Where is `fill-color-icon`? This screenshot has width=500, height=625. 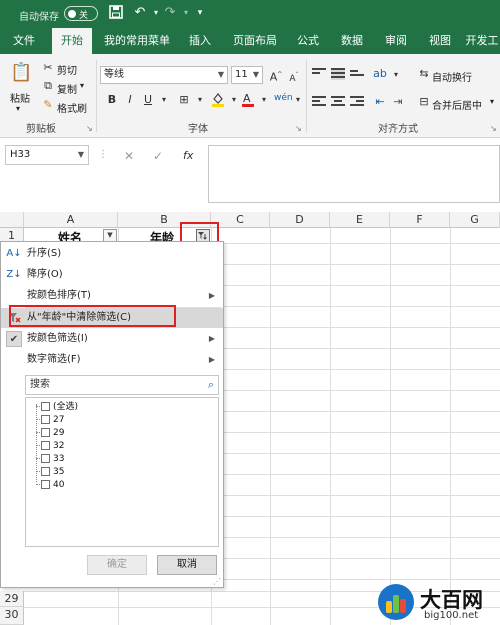 fill-color-icon is located at coordinates (218, 99).